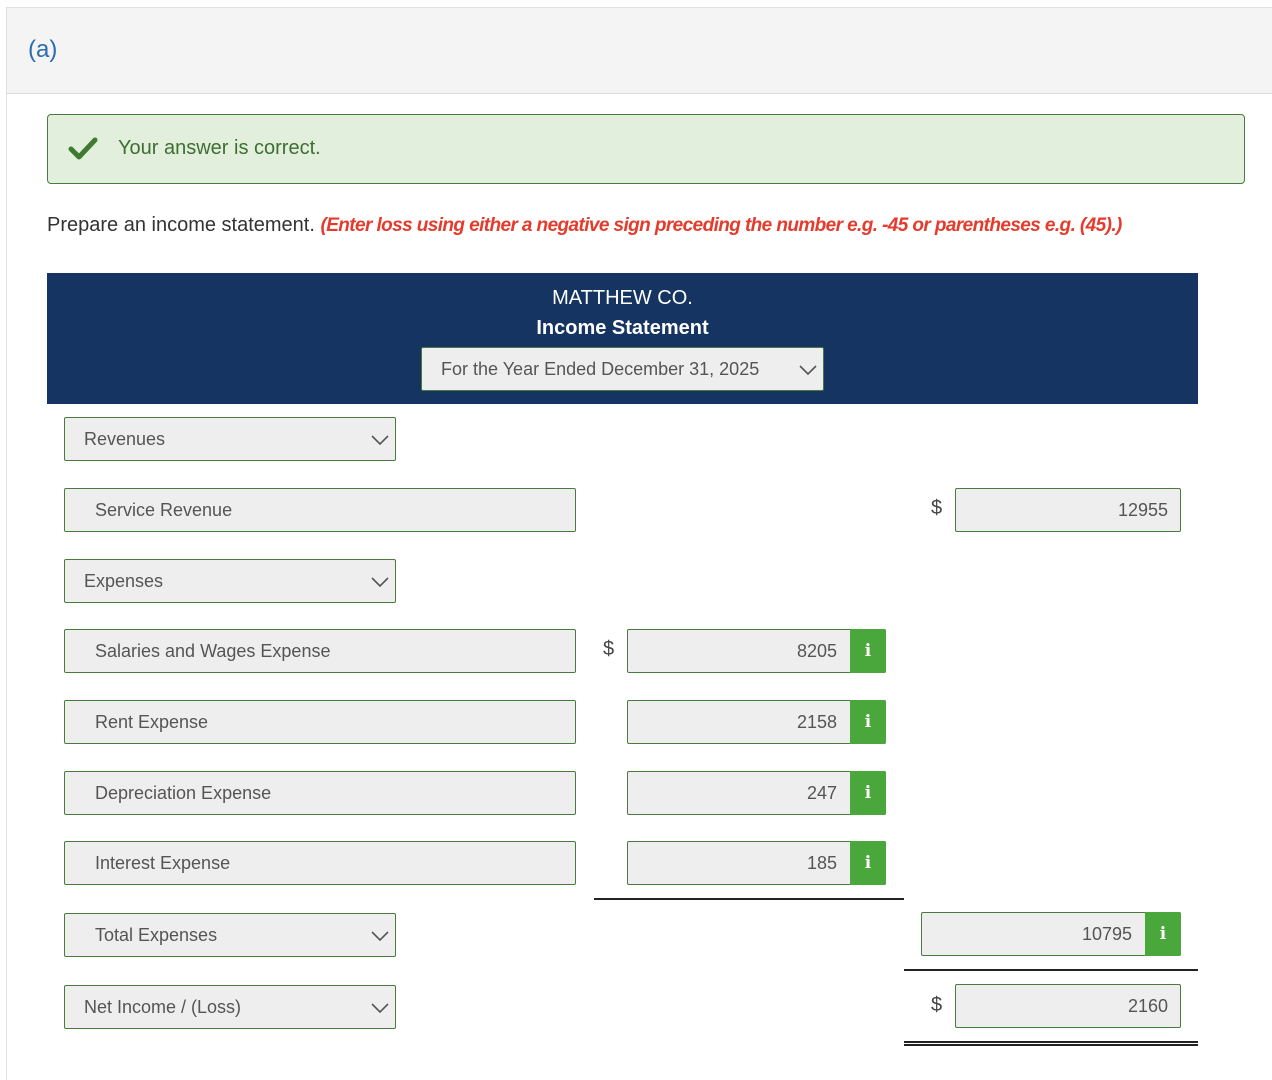 This screenshot has width=1272, height=1080. What do you see at coordinates (1051, 1043) in the screenshot?
I see `double-underline` at bounding box center [1051, 1043].